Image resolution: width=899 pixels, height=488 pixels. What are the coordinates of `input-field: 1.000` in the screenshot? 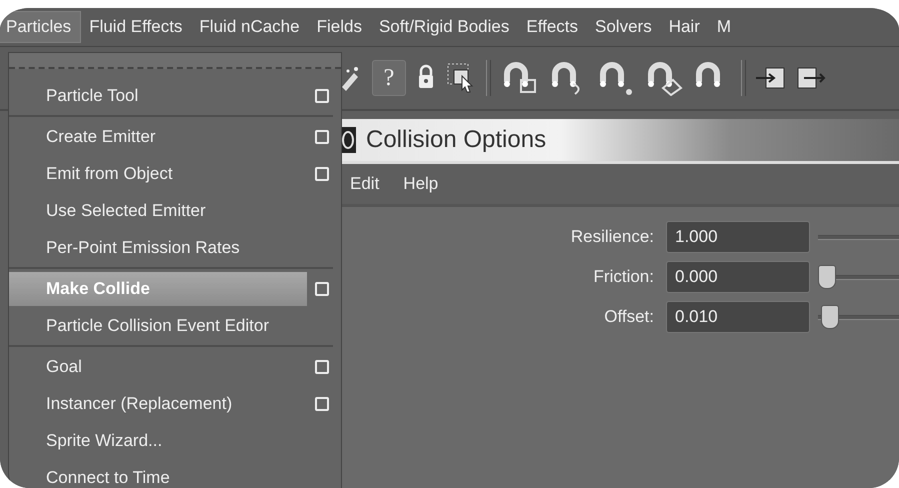 It's located at (738, 237).